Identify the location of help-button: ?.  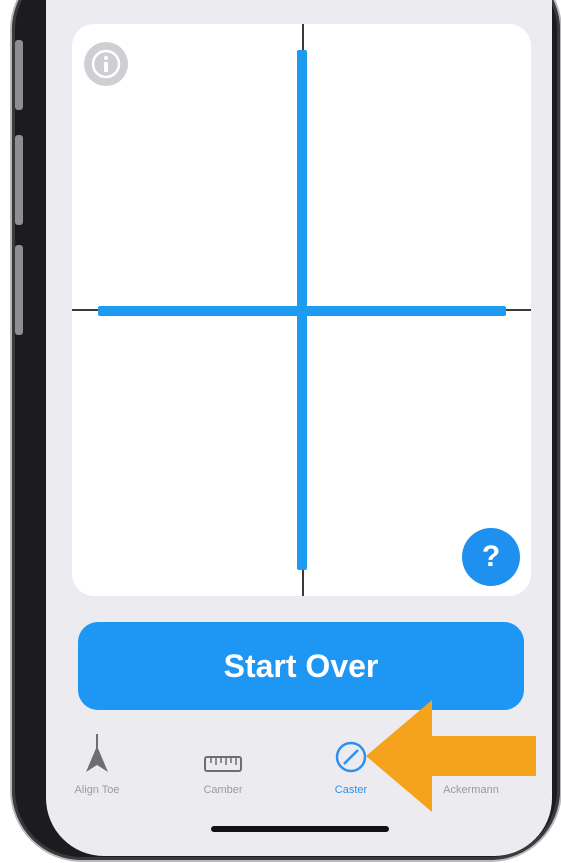
(491, 557).